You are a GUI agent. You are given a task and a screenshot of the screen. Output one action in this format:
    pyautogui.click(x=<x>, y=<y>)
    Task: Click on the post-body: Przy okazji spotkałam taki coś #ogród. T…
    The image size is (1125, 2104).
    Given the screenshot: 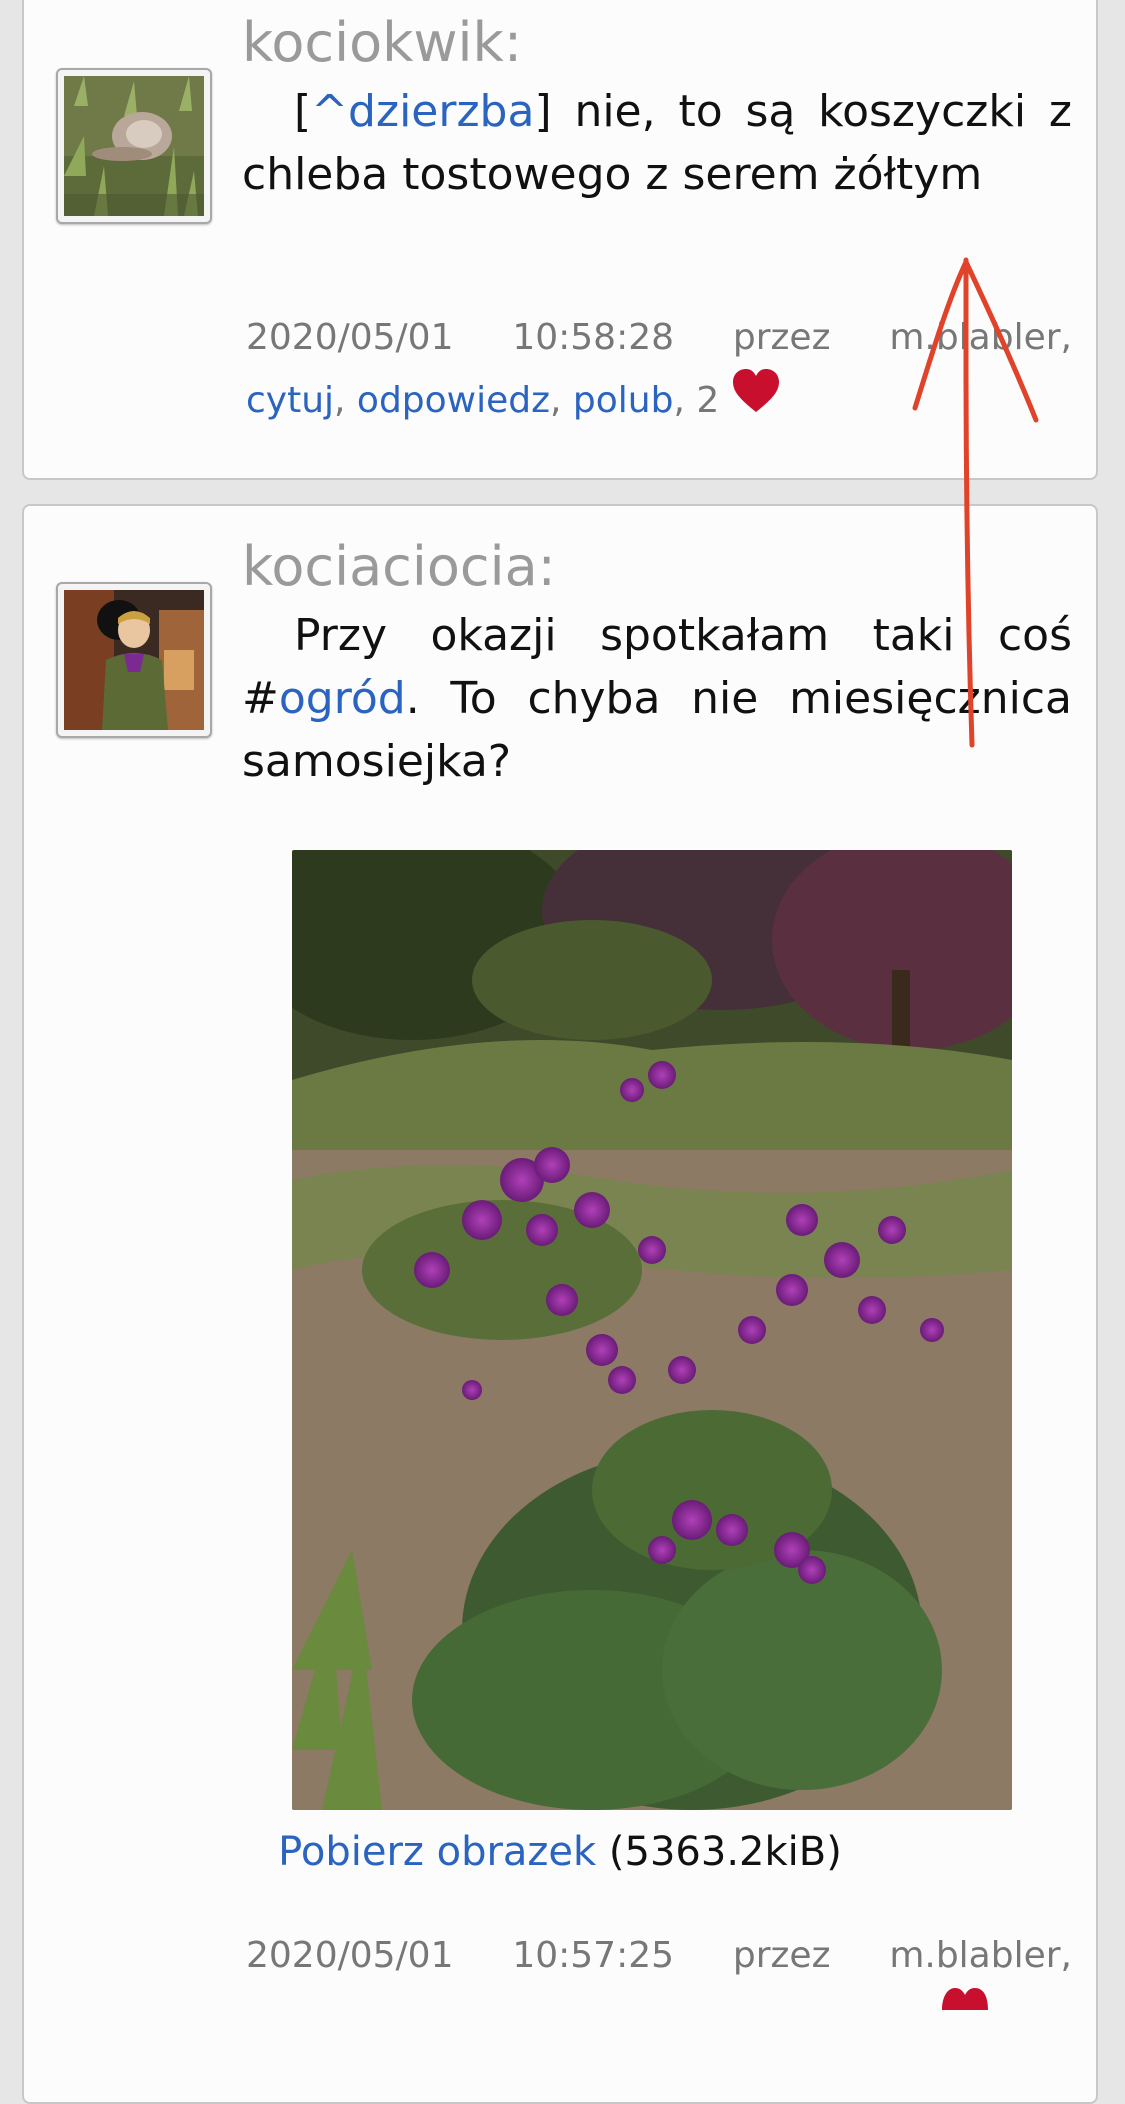 What is the action you would take?
    pyautogui.click(x=657, y=698)
    